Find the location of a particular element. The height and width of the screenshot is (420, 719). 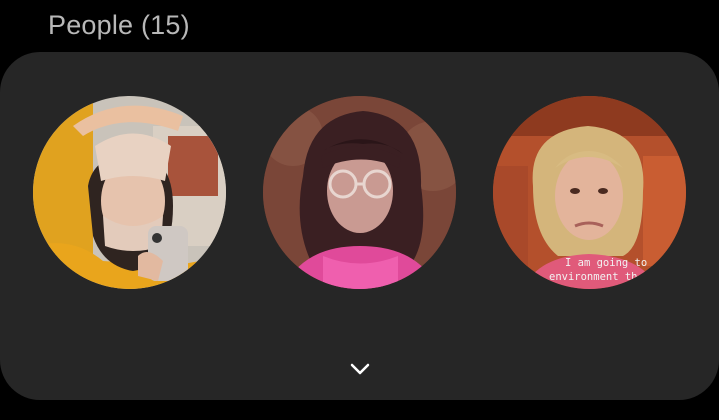

person-photo-3: I am going to environment th is located at coordinates (589, 192).